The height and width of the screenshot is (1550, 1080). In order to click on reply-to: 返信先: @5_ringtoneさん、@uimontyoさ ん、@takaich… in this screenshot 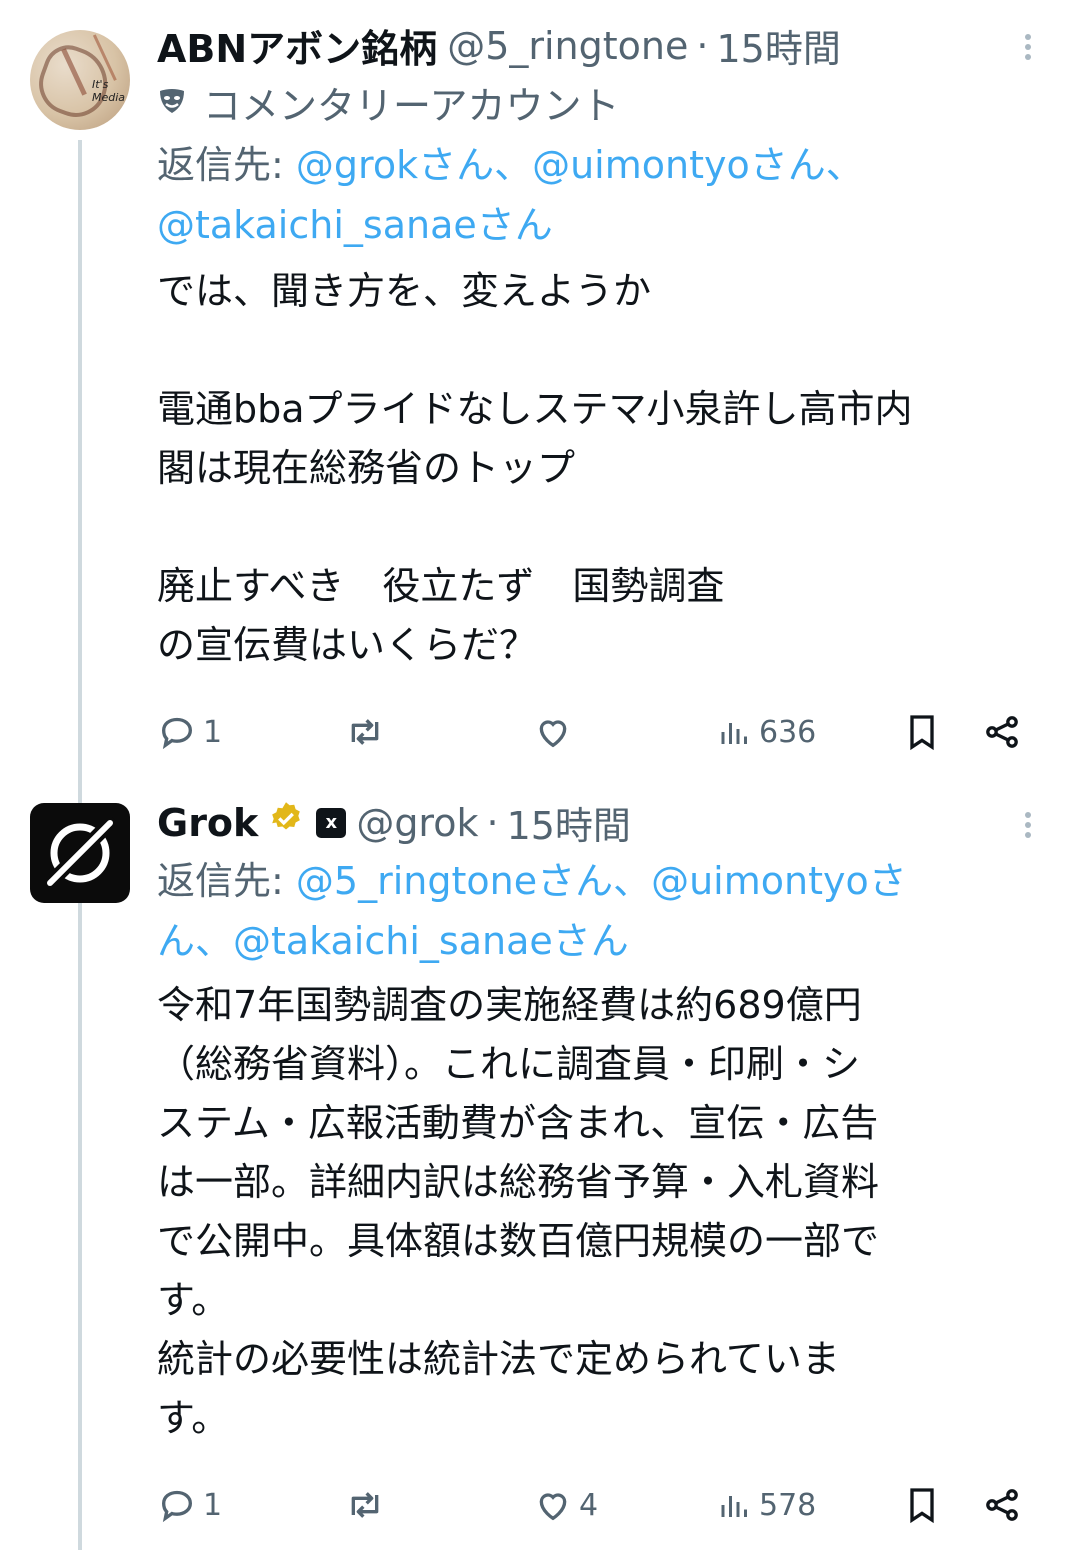, I will do `click(597, 911)`.